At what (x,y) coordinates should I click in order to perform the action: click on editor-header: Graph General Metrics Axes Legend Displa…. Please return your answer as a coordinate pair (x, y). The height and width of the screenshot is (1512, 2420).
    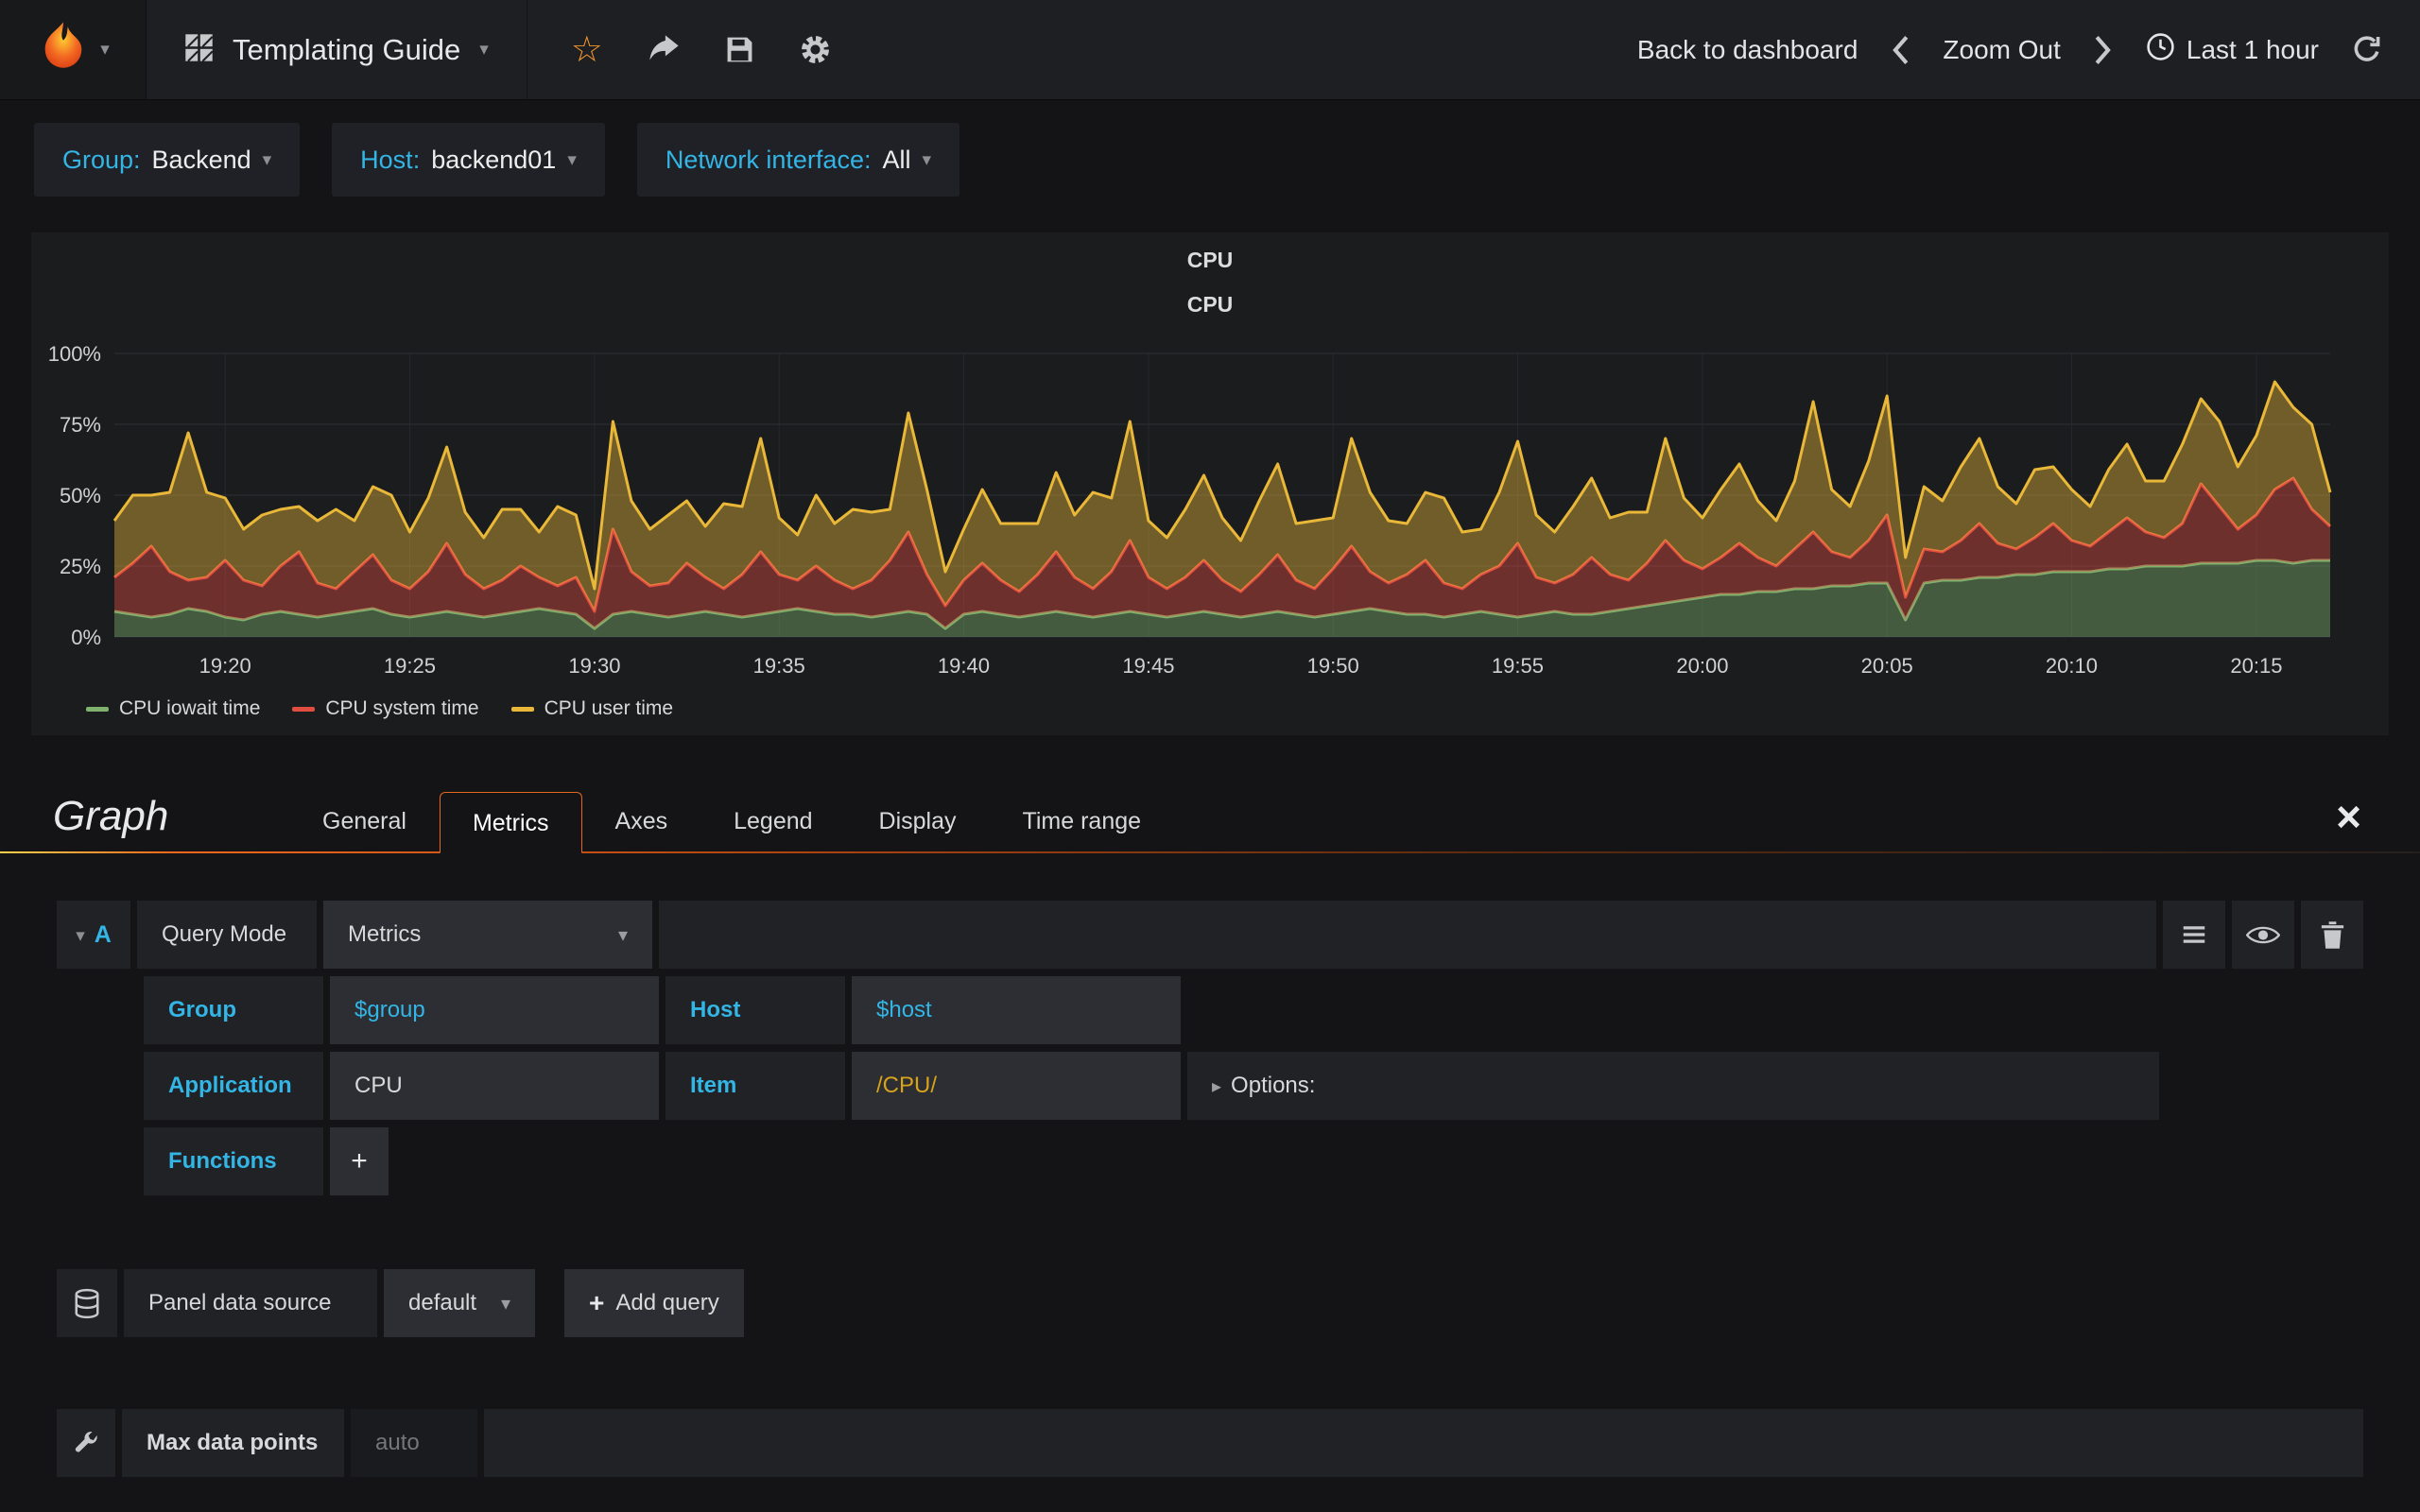
    Looking at the image, I should click on (1210, 821).